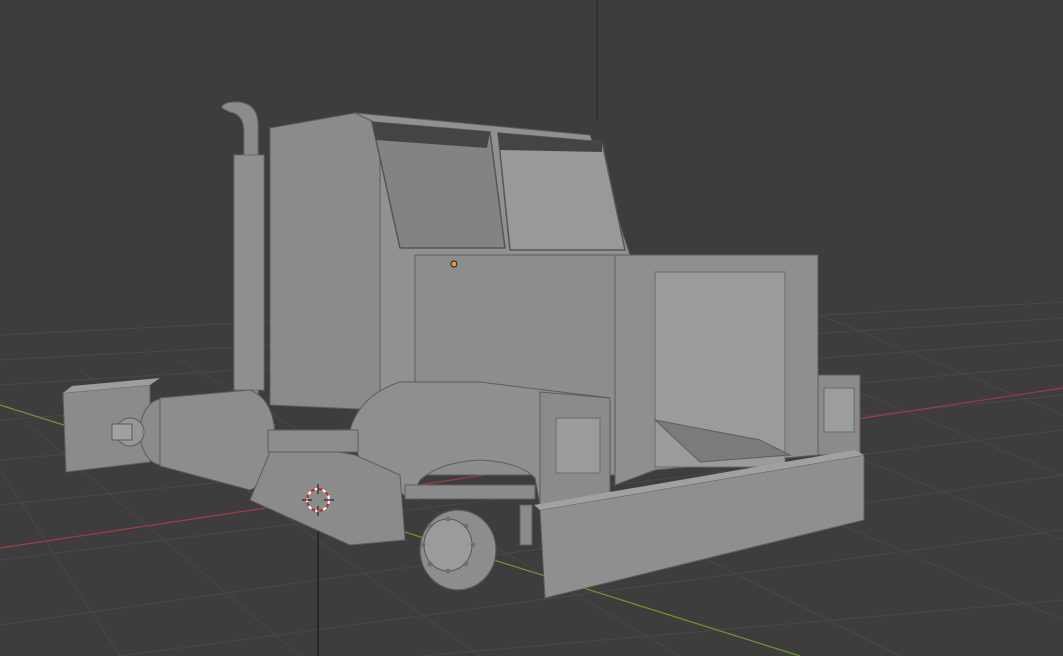 Image resolution: width=1063 pixels, height=656 pixels. Describe the element at coordinates (217, 440) in the screenshot. I see `fuel-tank` at that location.